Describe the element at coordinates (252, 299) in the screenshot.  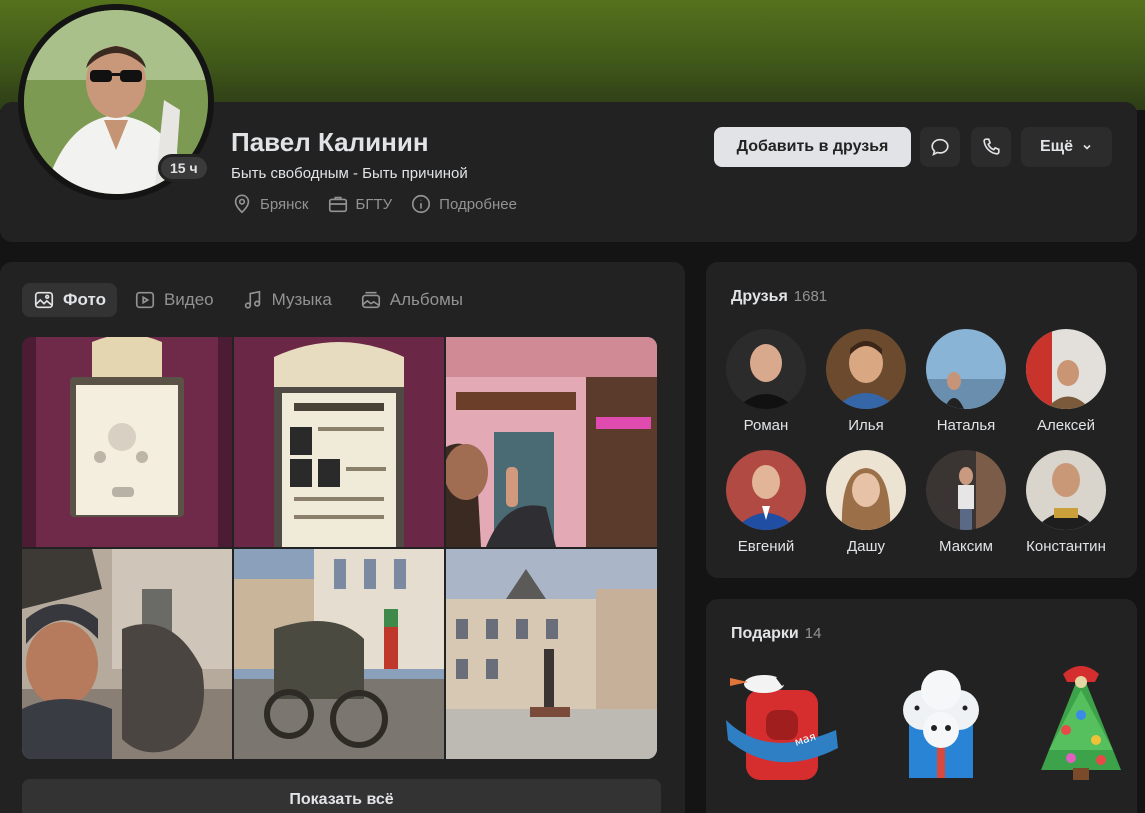
I see `music-icon` at that location.